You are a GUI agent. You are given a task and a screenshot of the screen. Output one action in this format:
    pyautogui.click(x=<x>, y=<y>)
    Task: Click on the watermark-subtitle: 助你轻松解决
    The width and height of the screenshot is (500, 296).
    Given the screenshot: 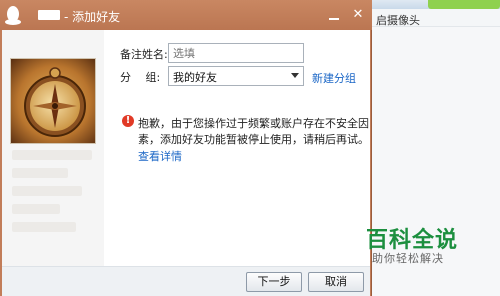 What is the action you would take?
    pyautogui.click(x=408, y=258)
    